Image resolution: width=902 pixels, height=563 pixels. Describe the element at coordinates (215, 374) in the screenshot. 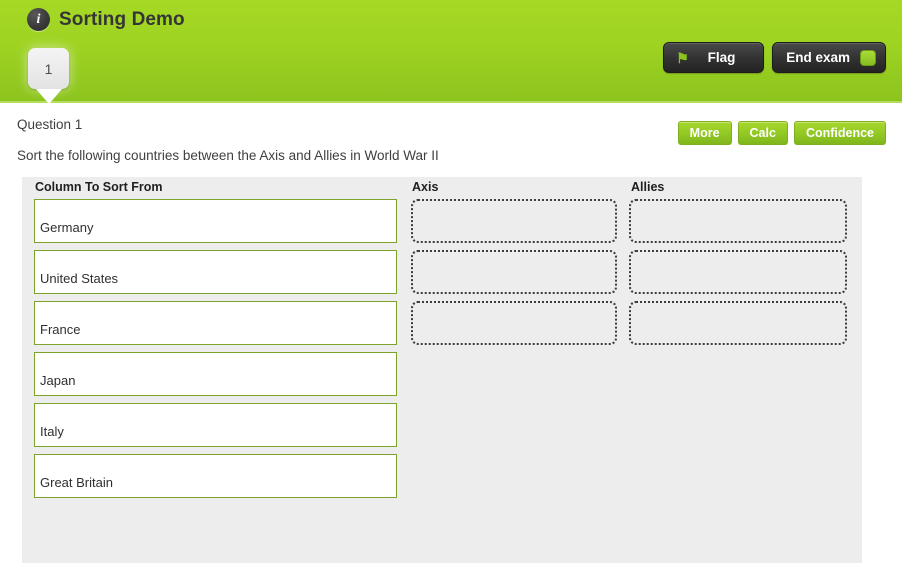

I see `list-item: Japan` at that location.